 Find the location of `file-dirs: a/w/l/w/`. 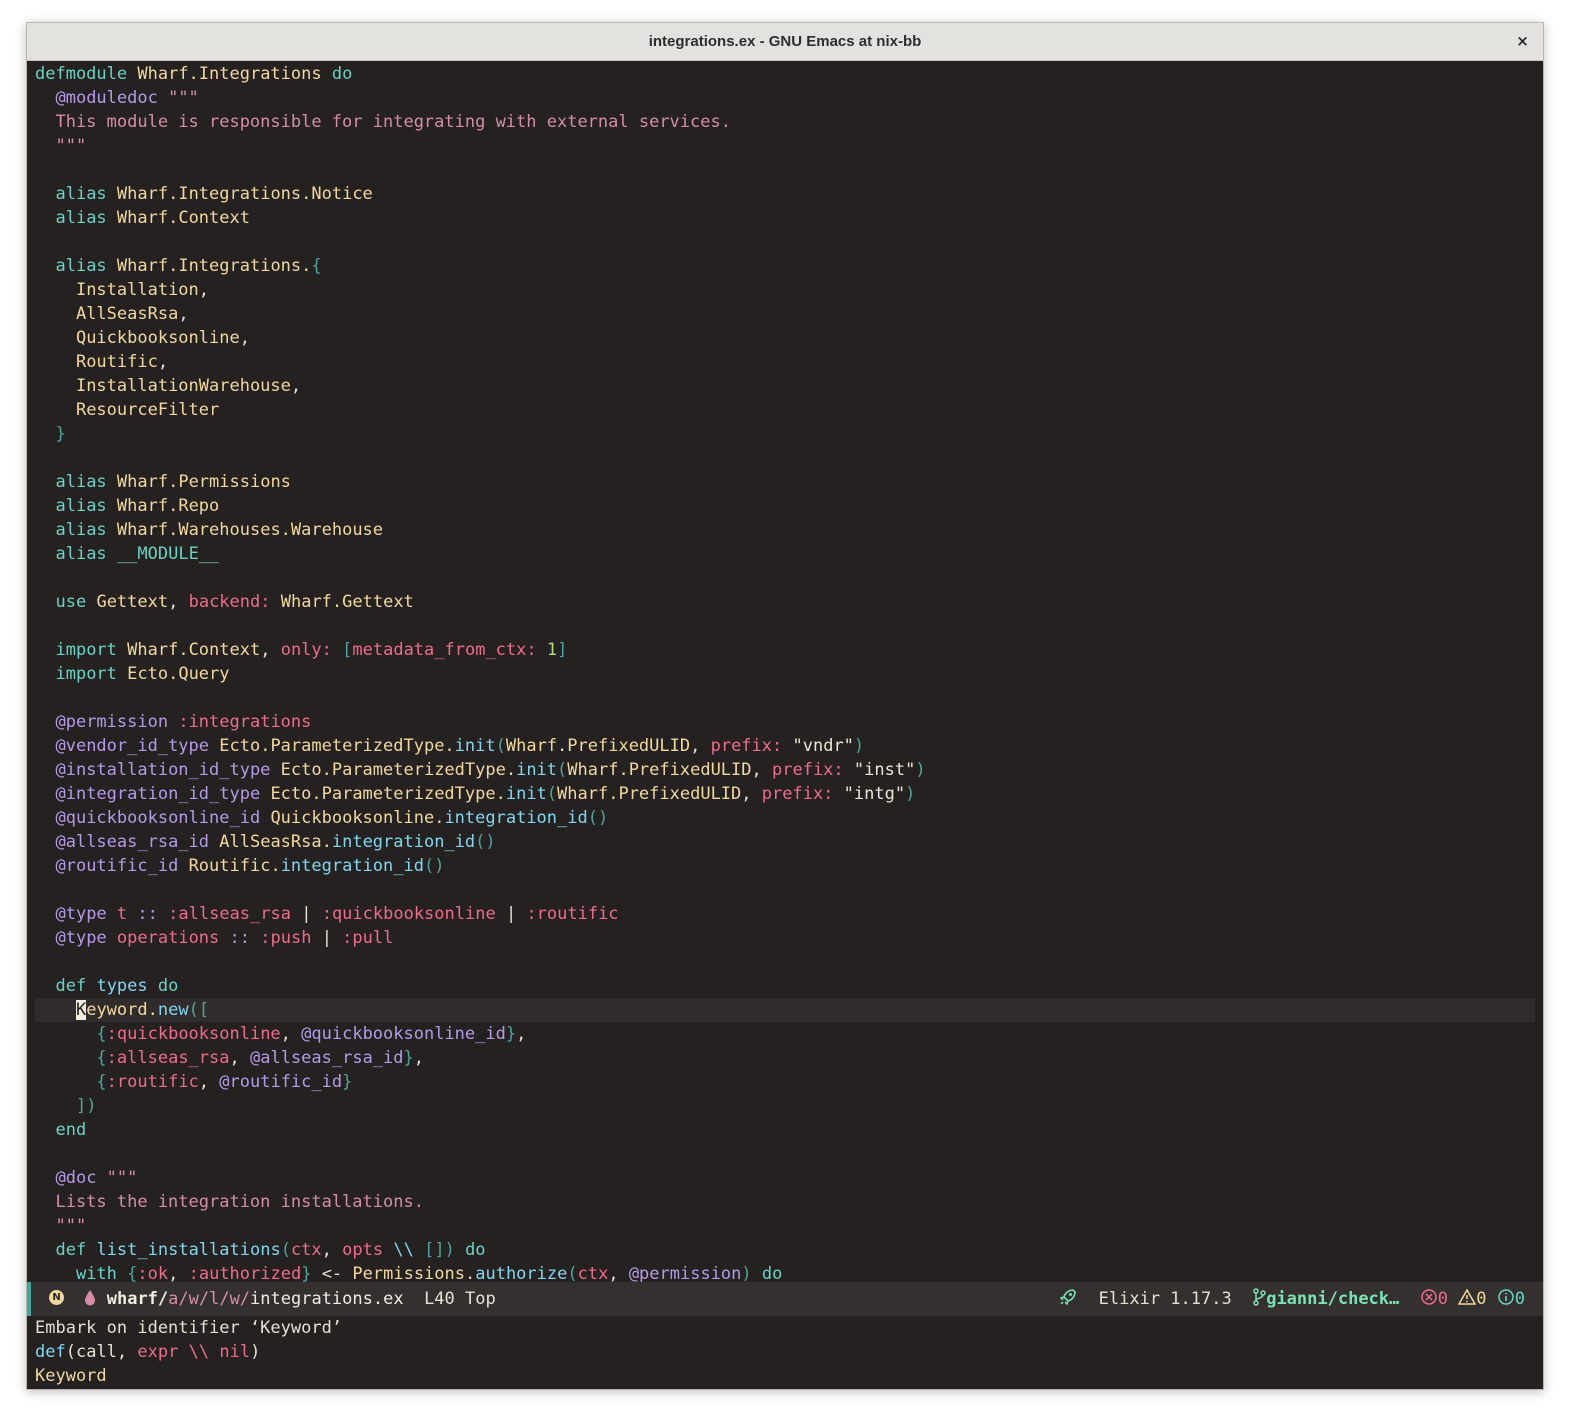

file-dirs: a/w/l/w/ is located at coordinates (209, 1299).